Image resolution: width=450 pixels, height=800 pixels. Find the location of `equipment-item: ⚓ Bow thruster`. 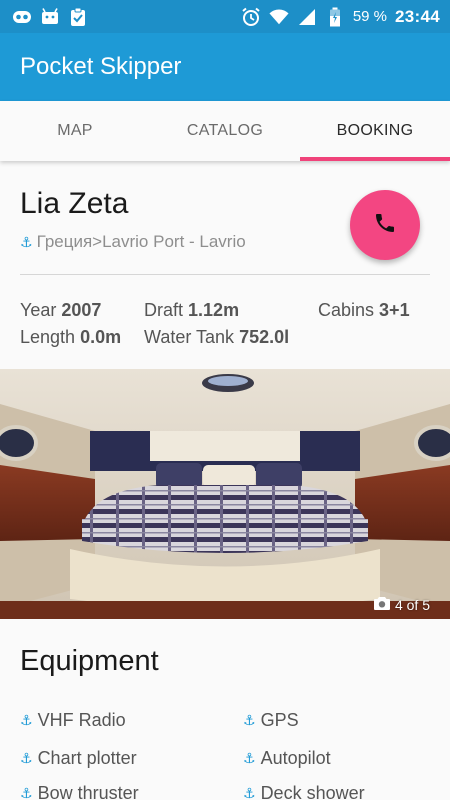

equipment-item: ⚓ Bow thruster is located at coordinates (79, 791).